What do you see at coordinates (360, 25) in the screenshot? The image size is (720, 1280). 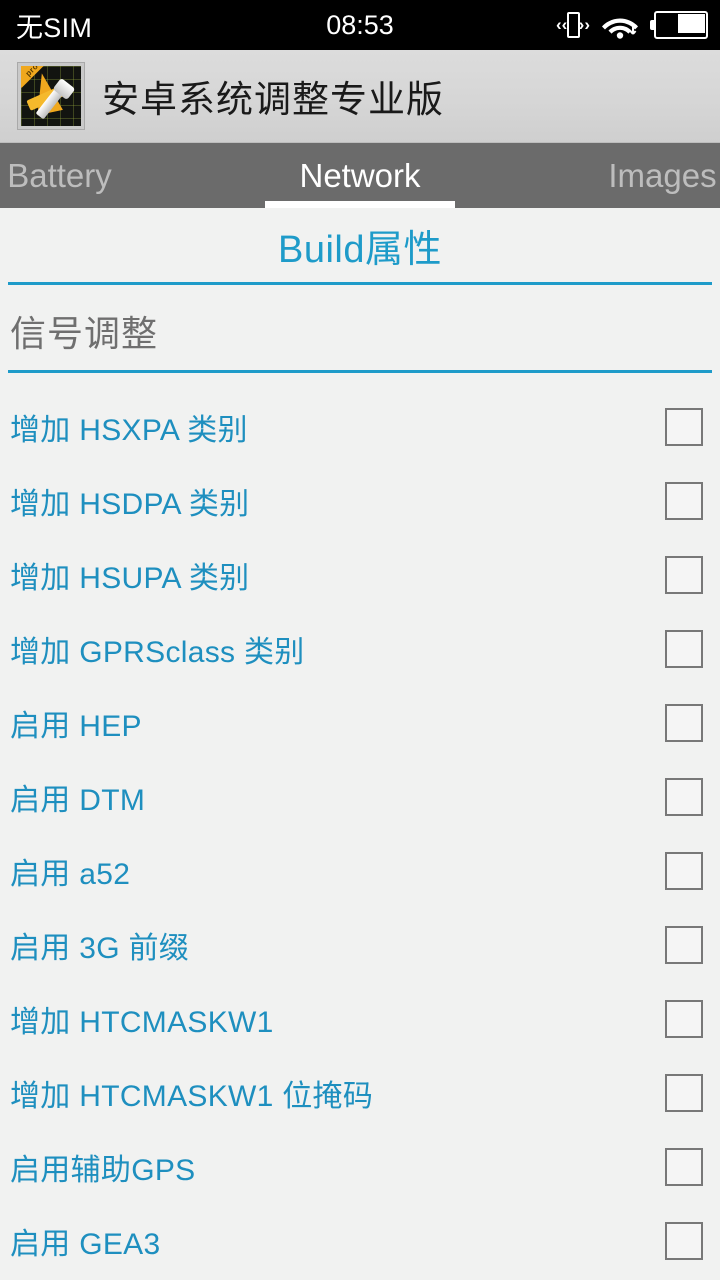 I see `status-bar: 无SIM 08:53 ‹‹ ››` at bounding box center [360, 25].